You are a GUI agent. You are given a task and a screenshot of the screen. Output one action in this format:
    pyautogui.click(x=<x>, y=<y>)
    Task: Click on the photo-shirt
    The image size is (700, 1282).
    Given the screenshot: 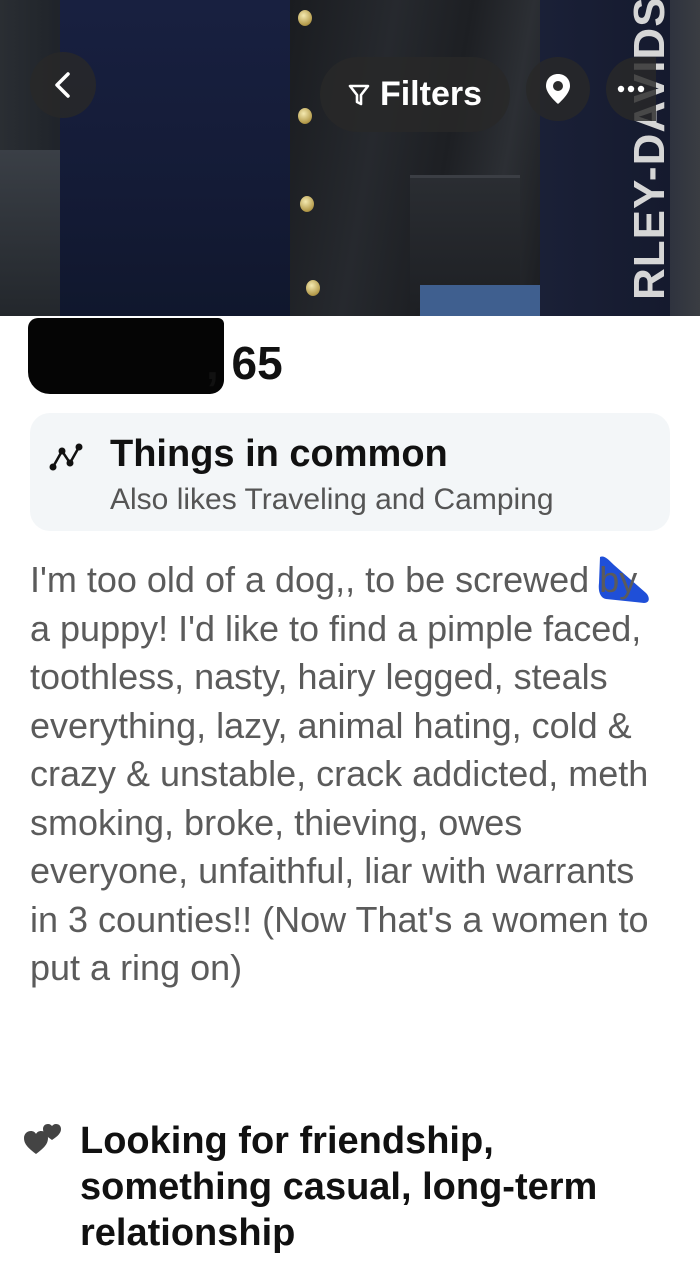 What is the action you would take?
    pyautogui.click(x=190, y=158)
    